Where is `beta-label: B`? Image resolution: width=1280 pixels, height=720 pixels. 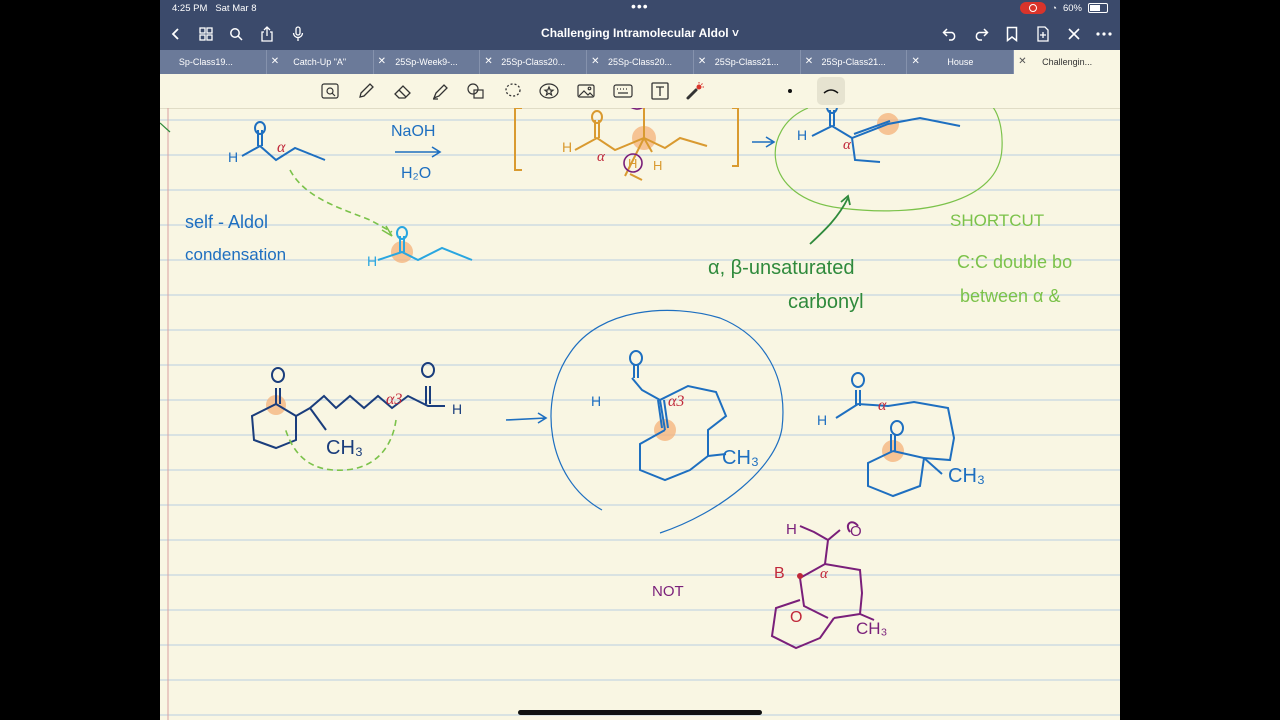 beta-label: B is located at coordinates (779, 573).